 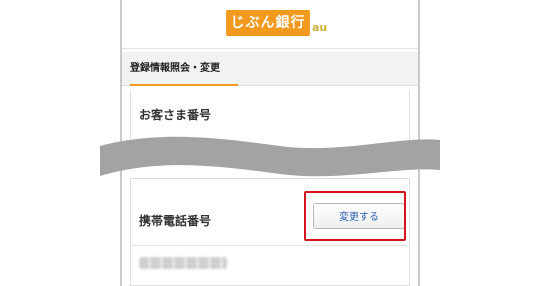 What do you see at coordinates (175, 221) in the screenshot?
I see `mobile-phone-label: 携帯電話番号` at bounding box center [175, 221].